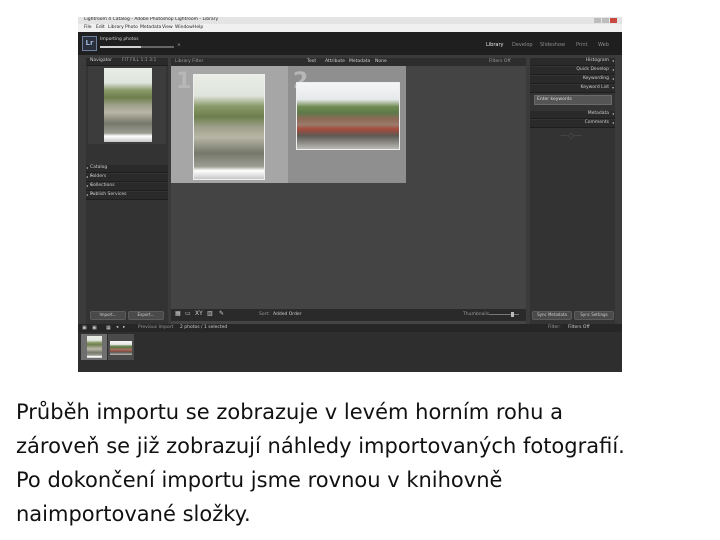  Describe the element at coordinates (582, 45) in the screenshot. I see `module-print: Print` at that location.